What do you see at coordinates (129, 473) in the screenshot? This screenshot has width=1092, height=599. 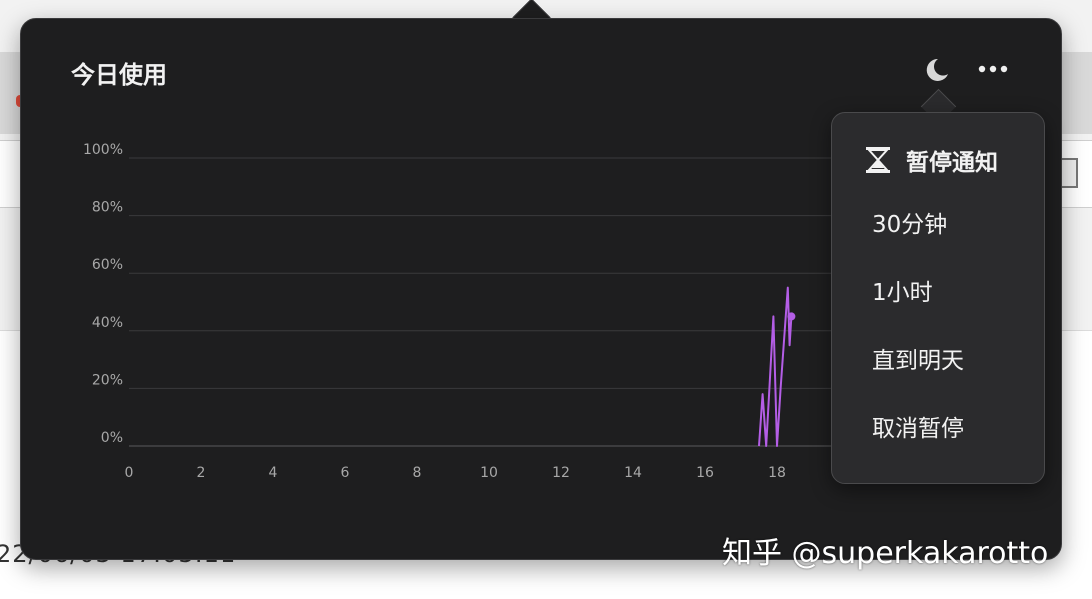 I see `x-tick-label: 0` at bounding box center [129, 473].